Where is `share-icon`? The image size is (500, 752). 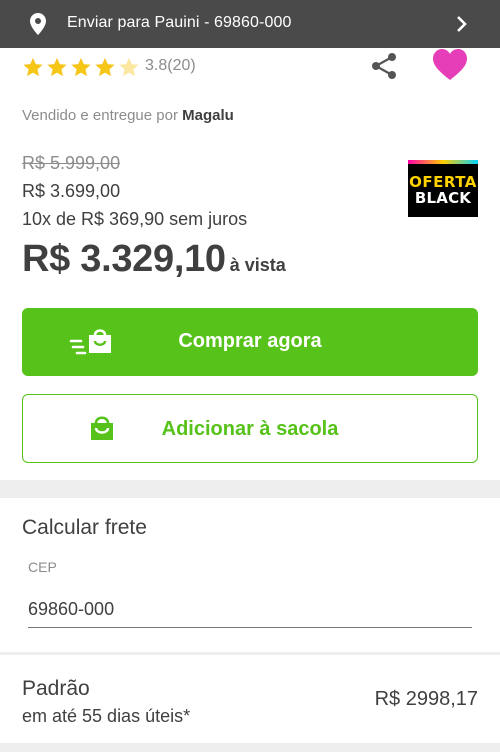 share-icon is located at coordinates (384, 66).